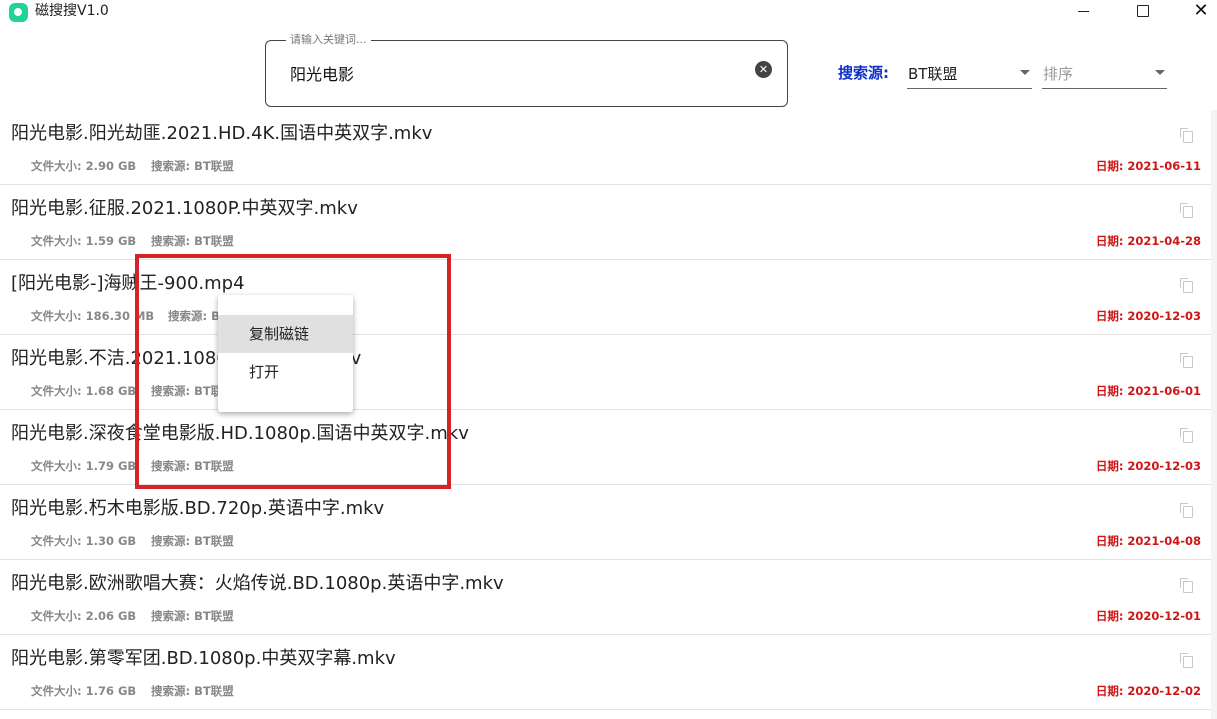 Image resolution: width=1217 pixels, height=719 pixels. I want to click on result-title: 阳光电影.朽木电影版.BD.720p.英语中字.mkv, so click(198, 508).